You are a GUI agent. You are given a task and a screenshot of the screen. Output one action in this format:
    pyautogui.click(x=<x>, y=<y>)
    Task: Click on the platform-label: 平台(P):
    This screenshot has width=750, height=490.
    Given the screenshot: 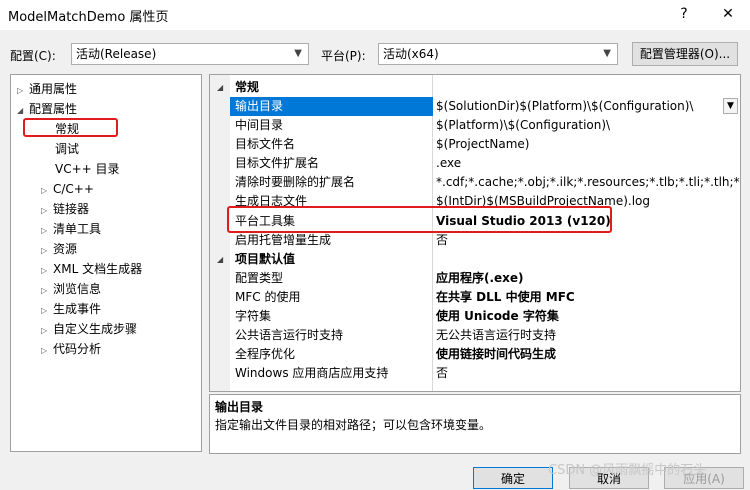 What is the action you would take?
    pyautogui.click(x=343, y=56)
    